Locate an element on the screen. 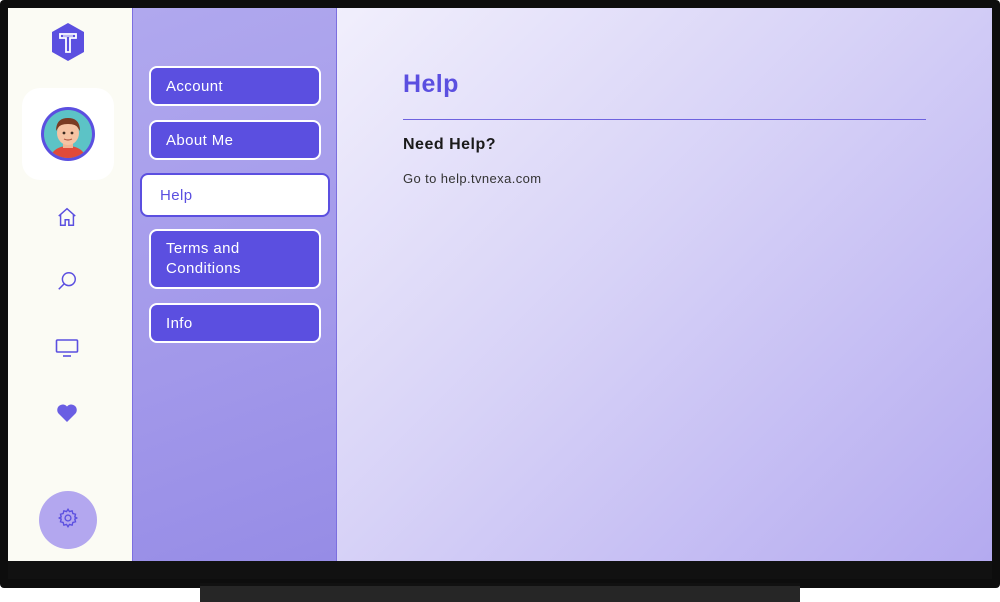 The height and width of the screenshot is (602, 1000). menu-item-label: Info is located at coordinates (179, 323).